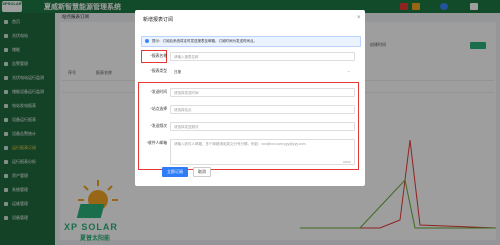 This screenshot has width=500, height=245. I want to click on report-name-input: 请输入报表名称, so click(262, 56).